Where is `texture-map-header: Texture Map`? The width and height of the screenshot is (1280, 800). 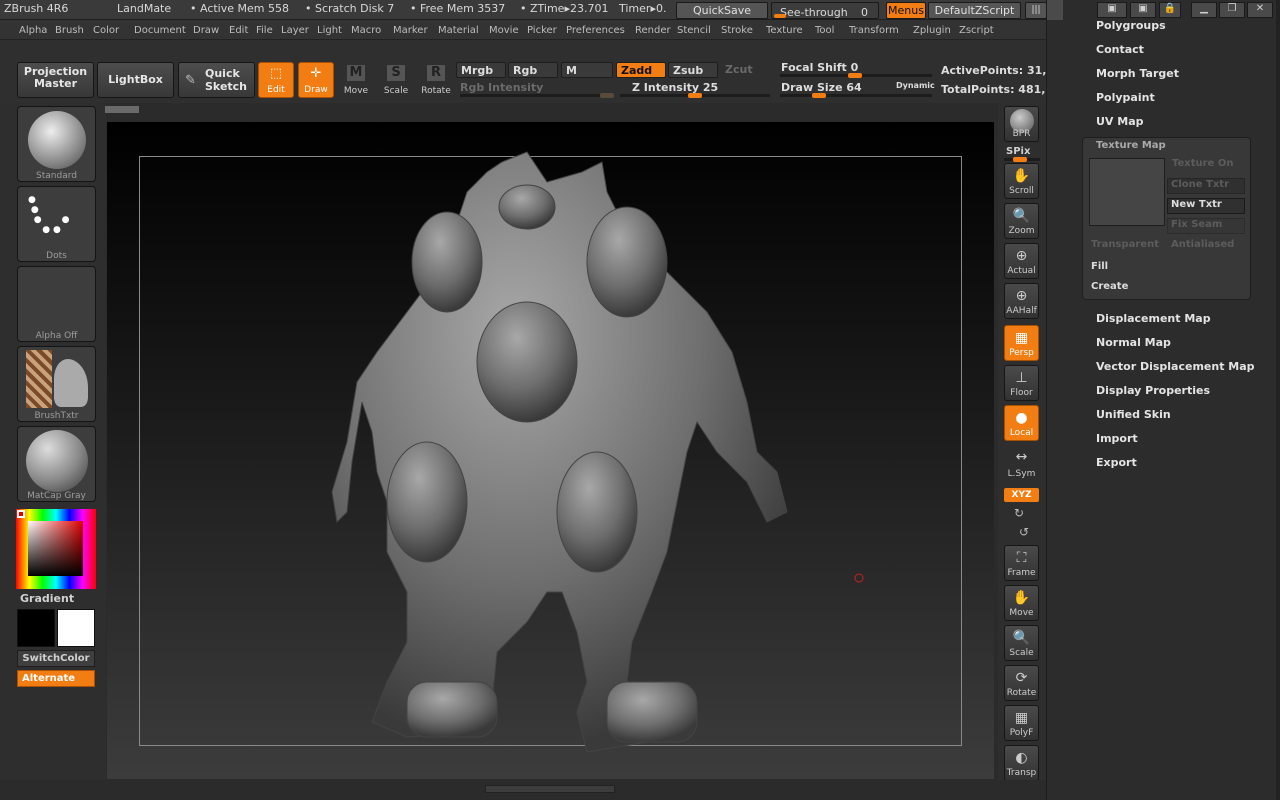 texture-map-header: Texture Map is located at coordinates (1131, 145).